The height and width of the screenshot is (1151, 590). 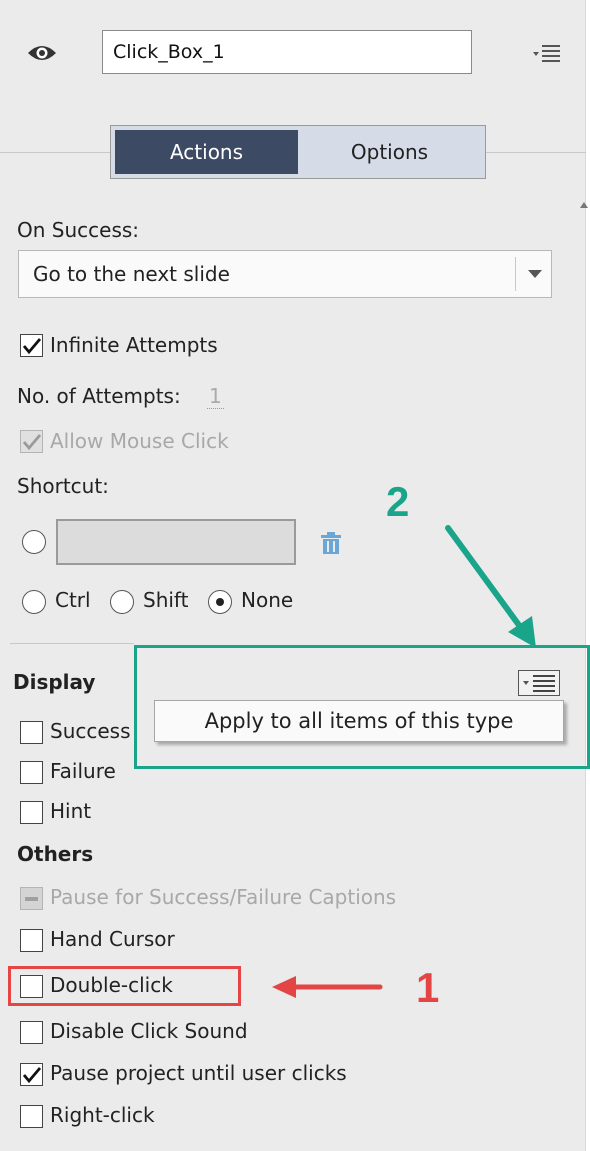 What do you see at coordinates (486, 580) in the screenshot?
I see `arrow-icon` at bounding box center [486, 580].